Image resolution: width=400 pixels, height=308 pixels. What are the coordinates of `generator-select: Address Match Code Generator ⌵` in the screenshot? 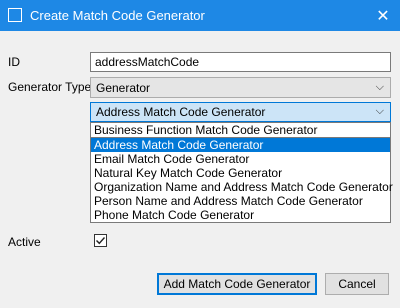 It's located at (240, 112).